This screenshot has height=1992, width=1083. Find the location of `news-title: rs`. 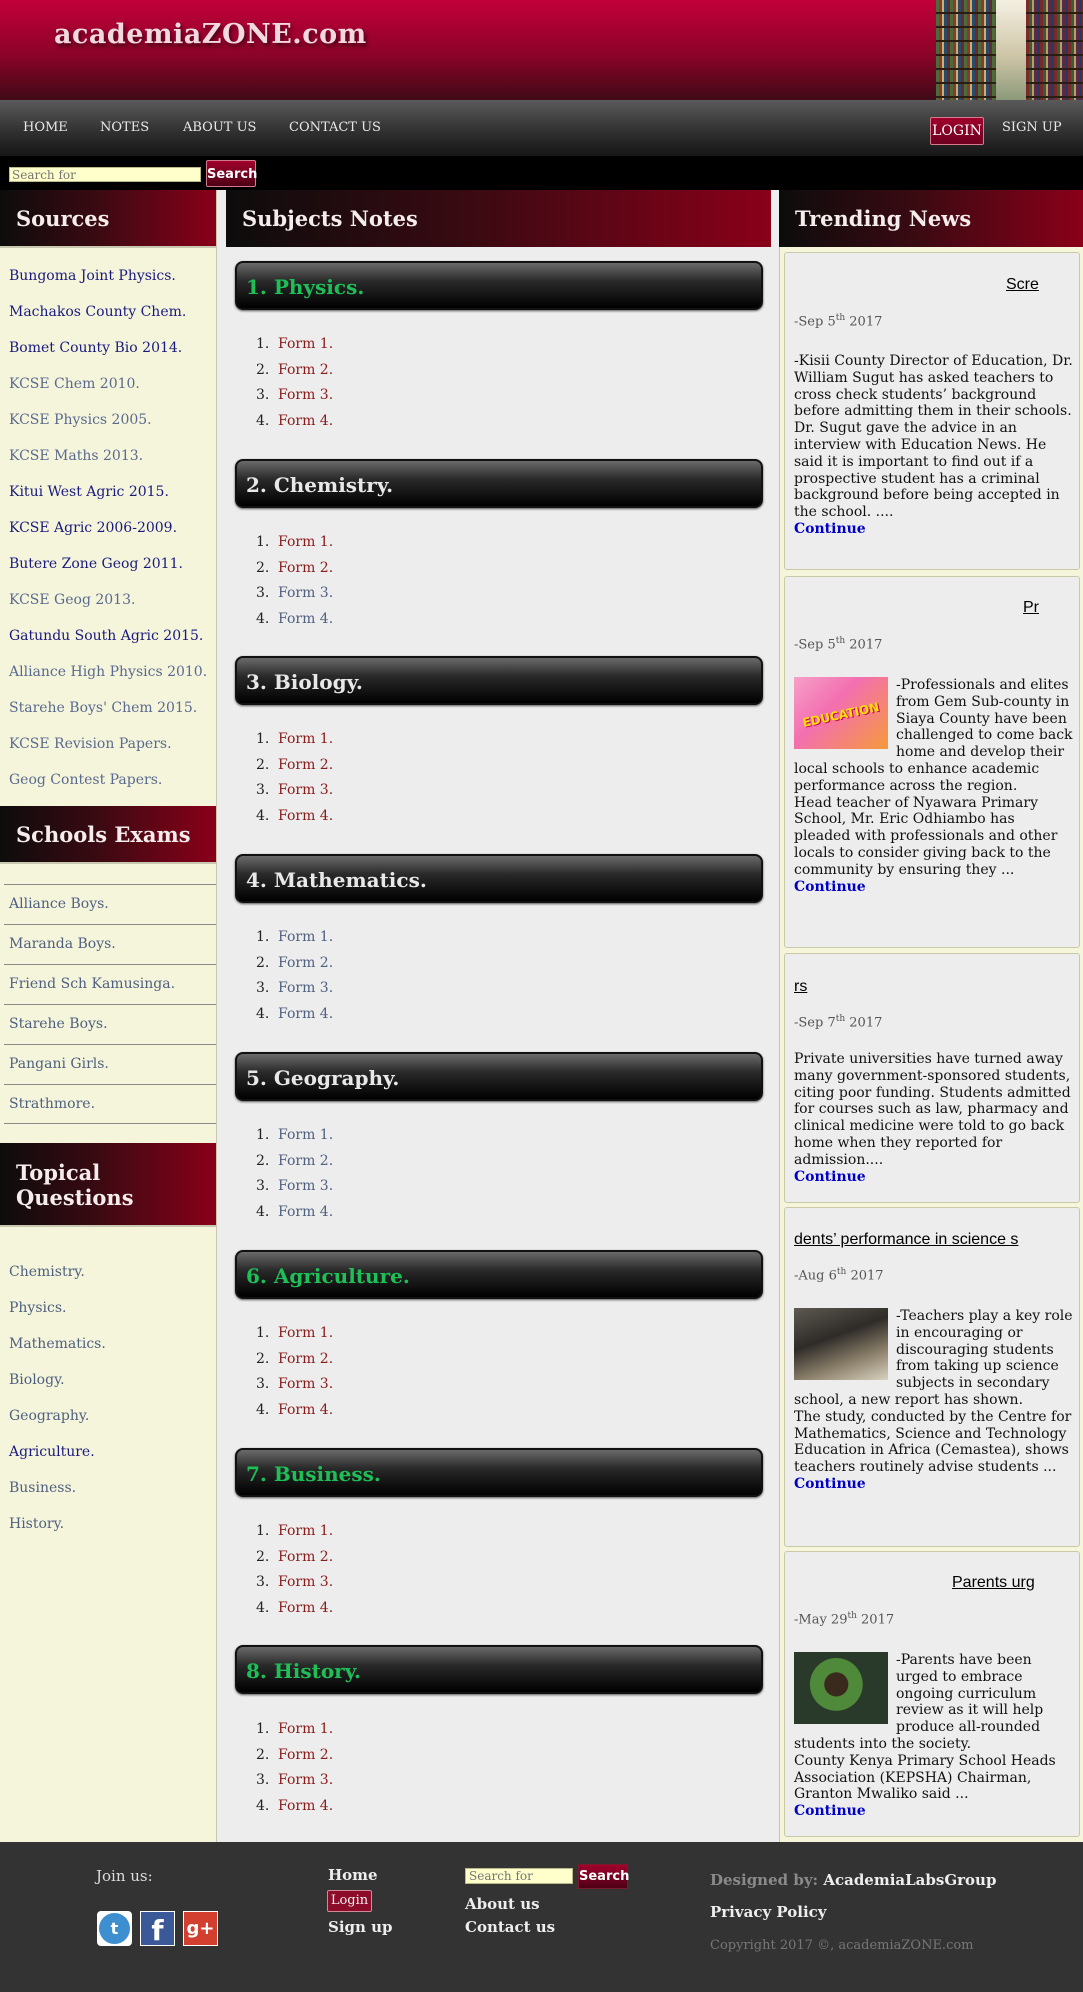

news-title: rs is located at coordinates (800, 987).